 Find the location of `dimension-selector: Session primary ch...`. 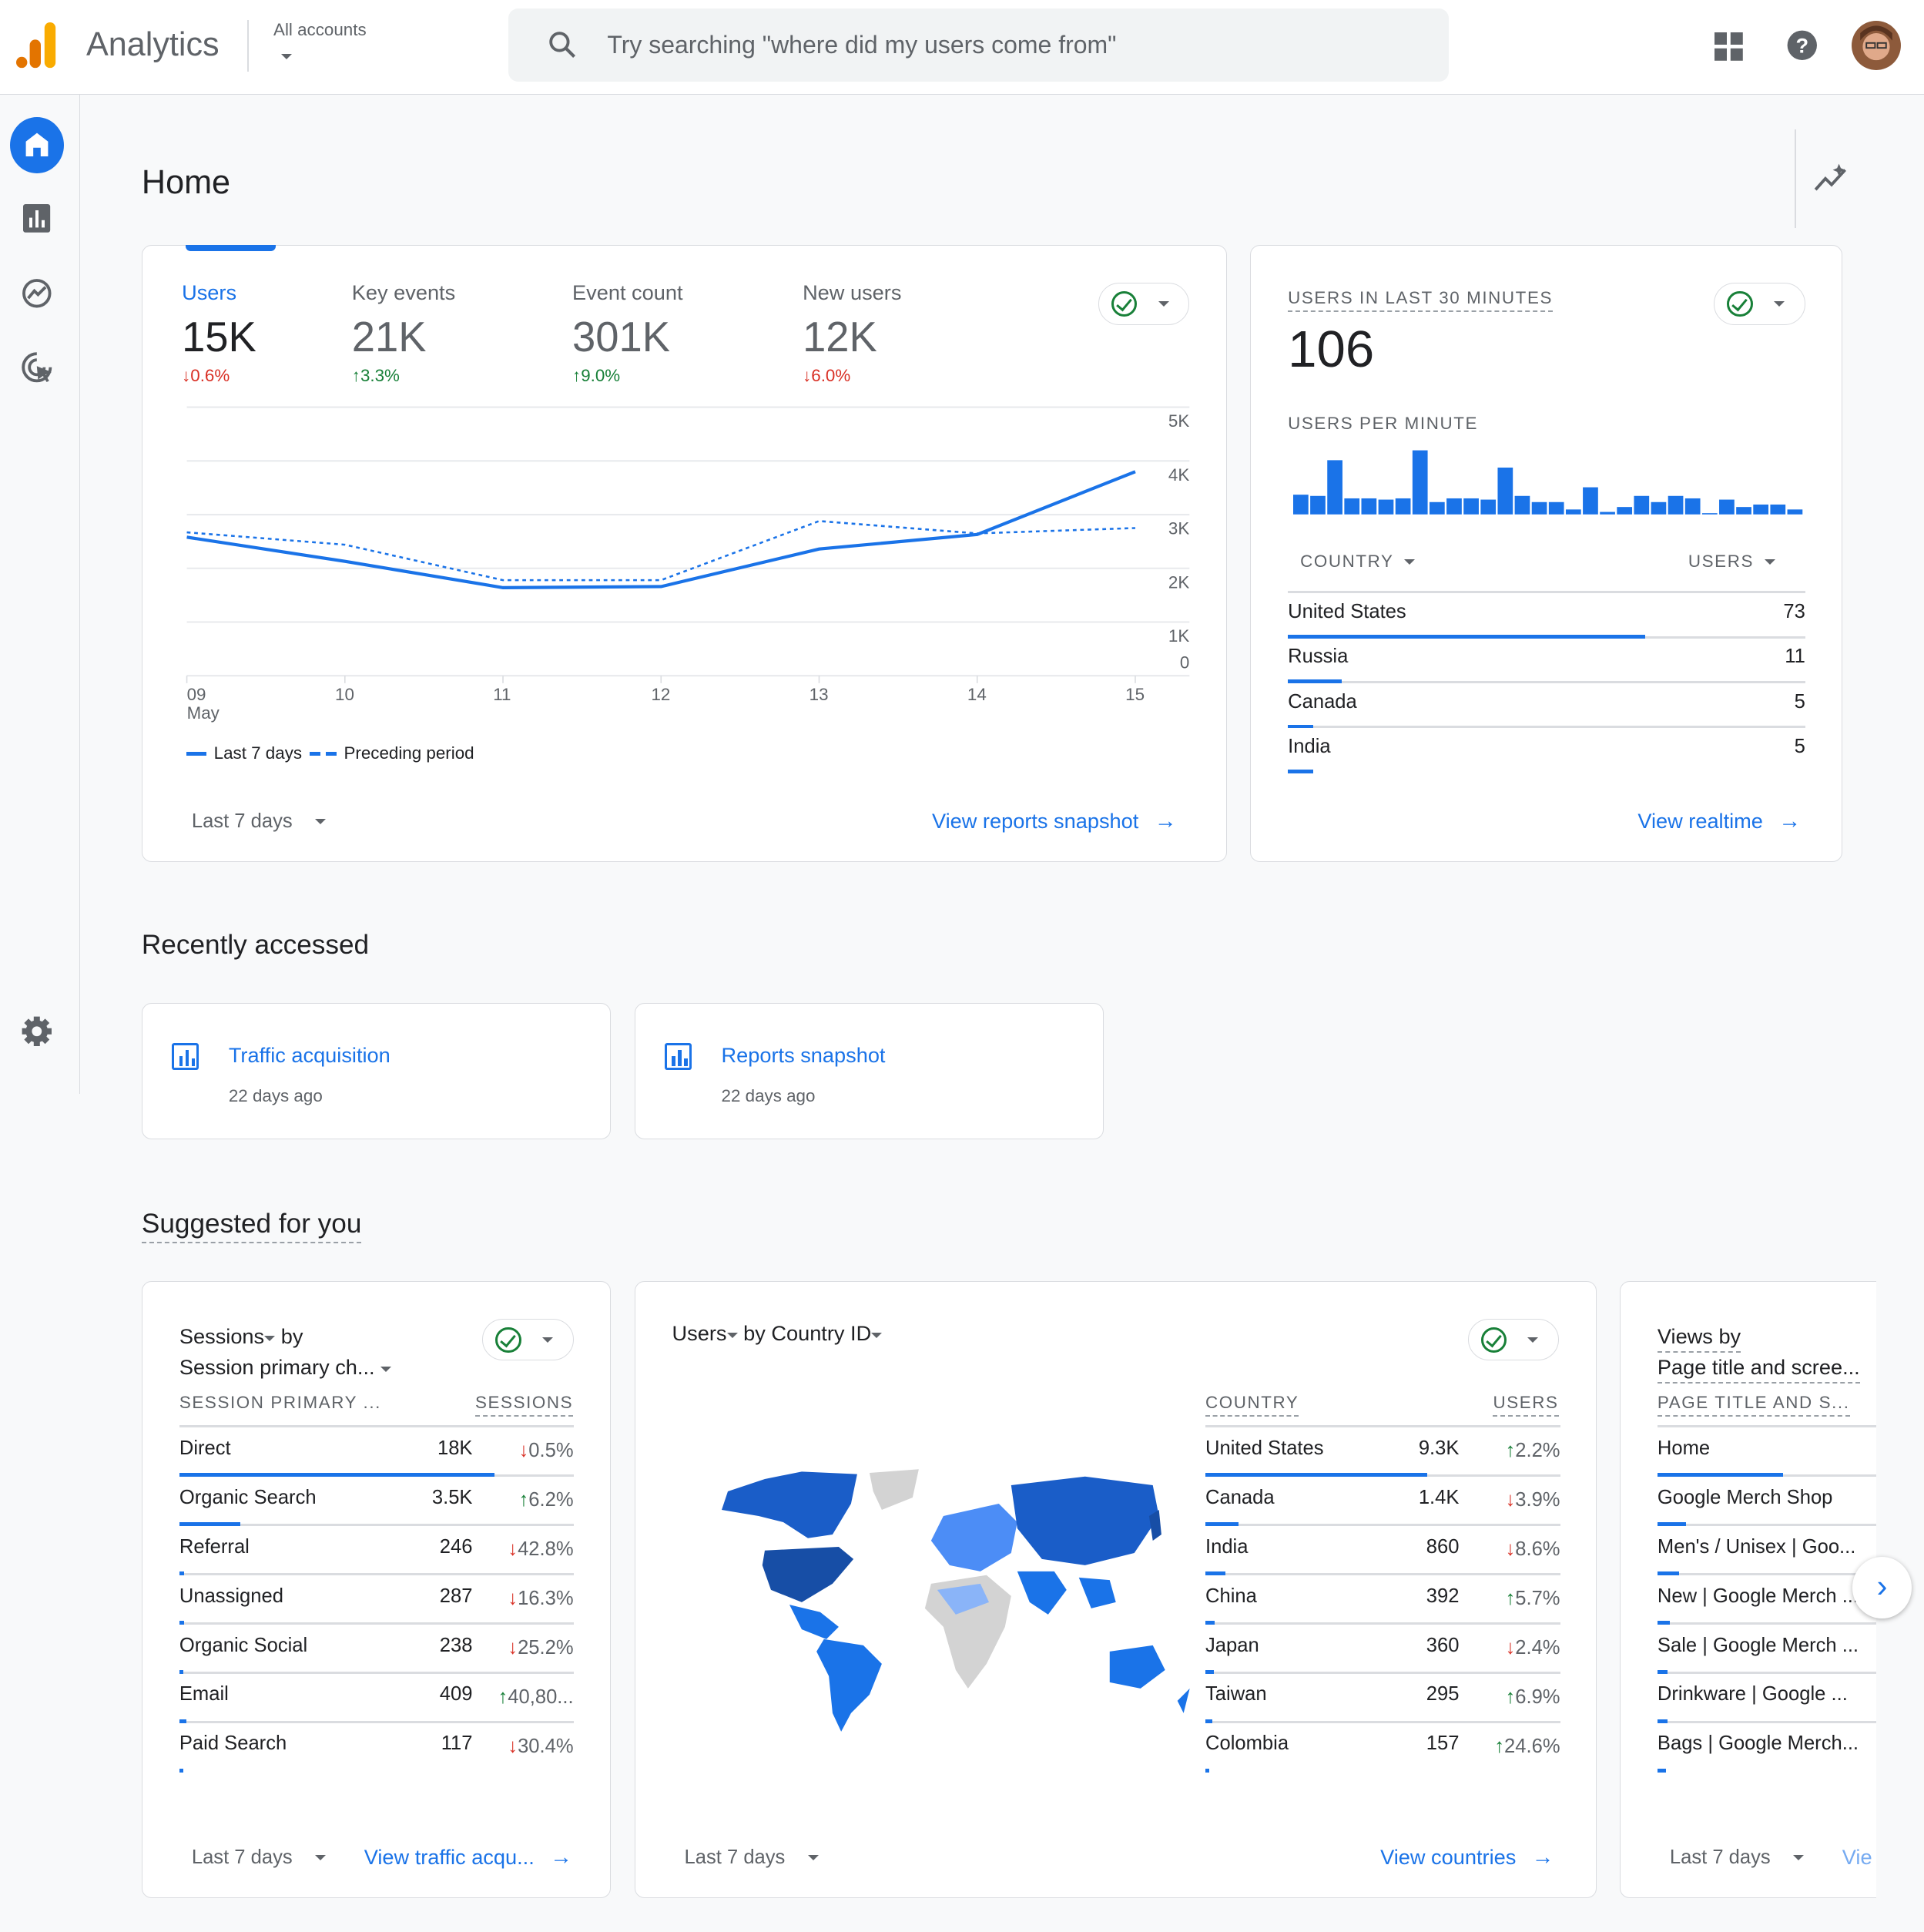

dimension-selector: Session primary ch... is located at coordinates (285, 1367).